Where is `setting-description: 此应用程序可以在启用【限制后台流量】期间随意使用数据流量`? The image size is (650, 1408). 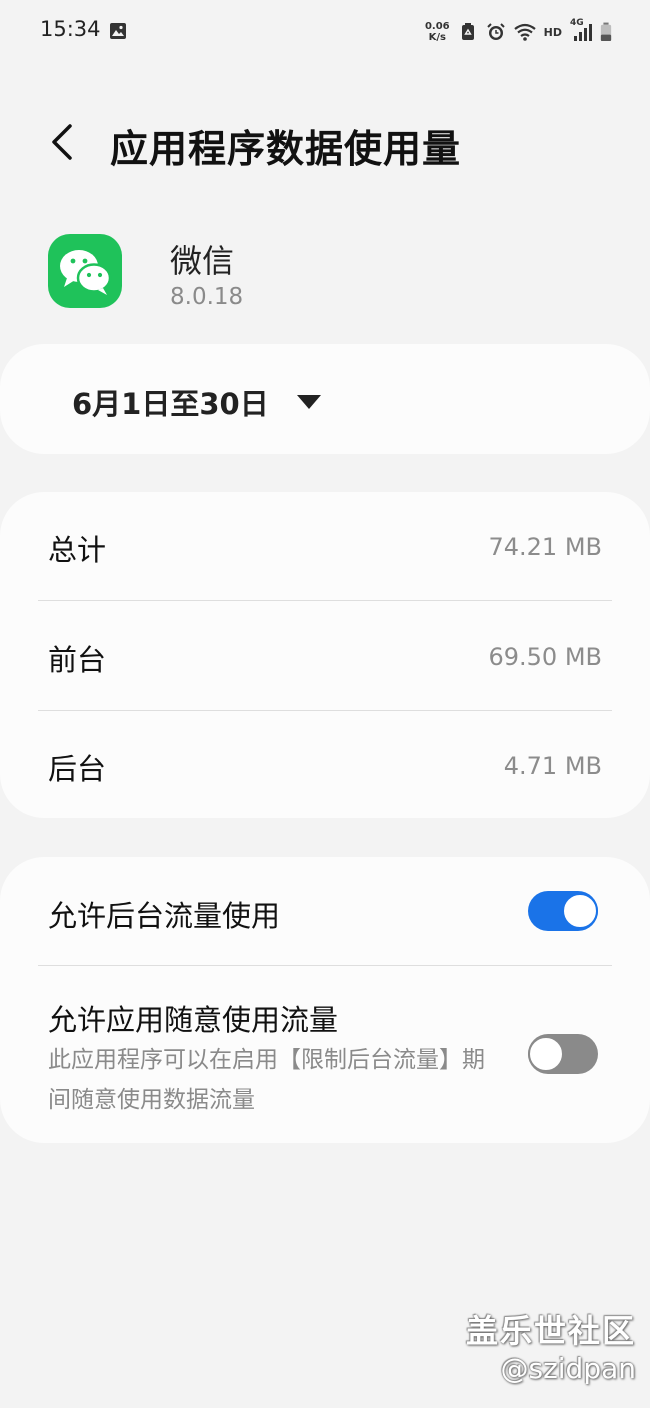
setting-description: 此应用程序可以在启用【限制后台流量】期间随意使用数据流量 is located at coordinates (266, 1080).